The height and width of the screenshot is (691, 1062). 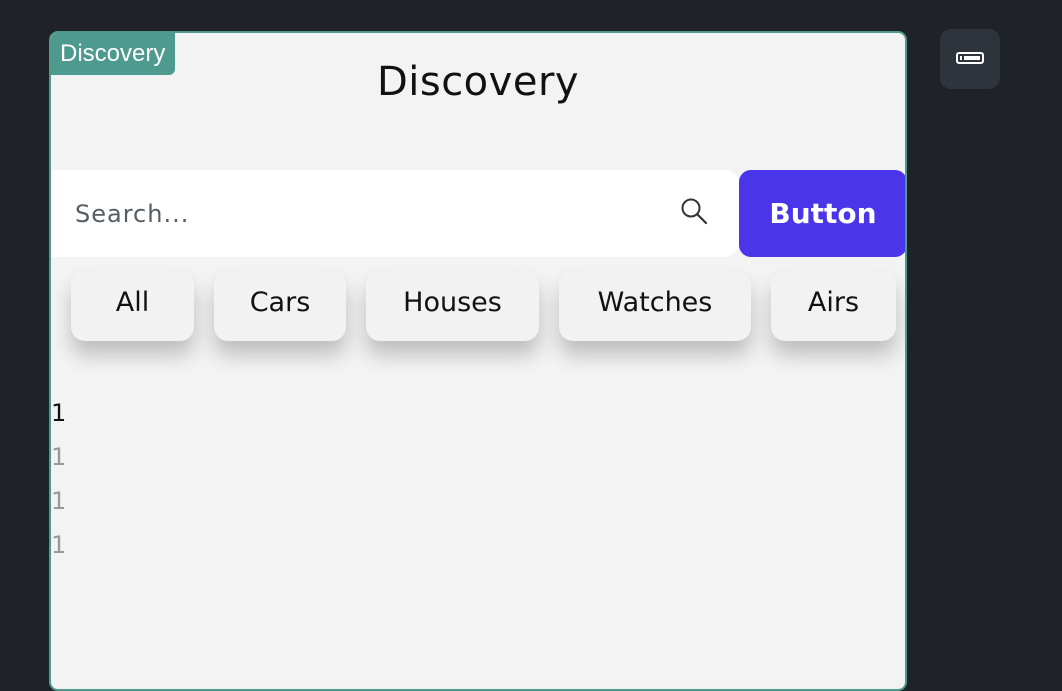 I want to click on category-chip-airs: Airs, so click(x=833, y=306).